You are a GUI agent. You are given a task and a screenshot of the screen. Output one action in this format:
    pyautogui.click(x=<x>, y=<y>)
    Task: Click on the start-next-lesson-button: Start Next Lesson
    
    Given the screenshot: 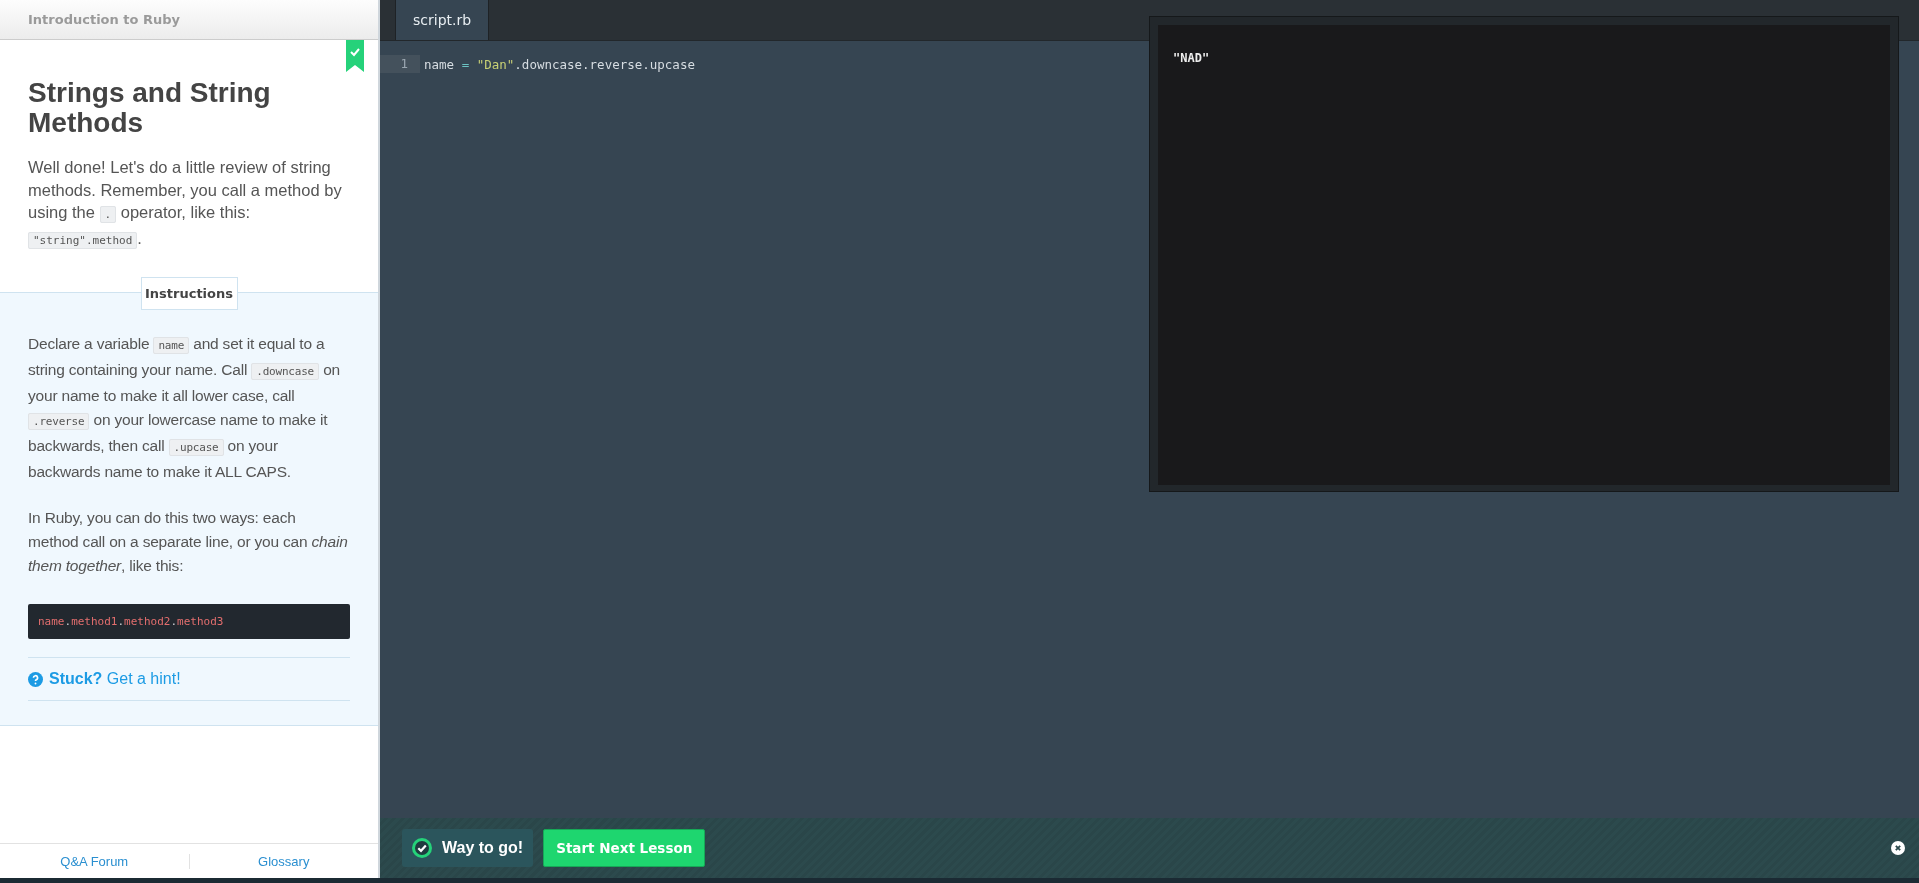 What is the action you would take?
    pyautogui.click(x=624, y=848)
    